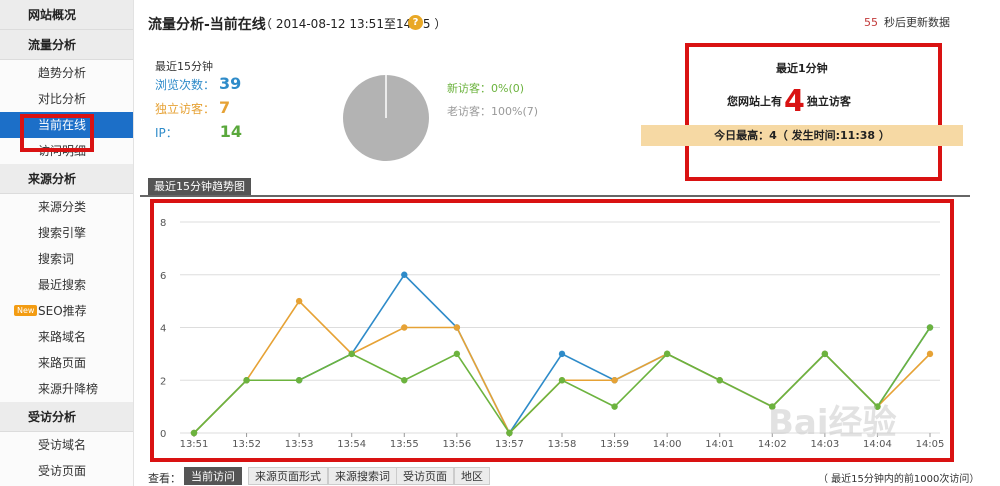 This screenshot has width=1000, height=486. I want to click on chart-tab: 最近15分钟趋势图, so click(199, 186).